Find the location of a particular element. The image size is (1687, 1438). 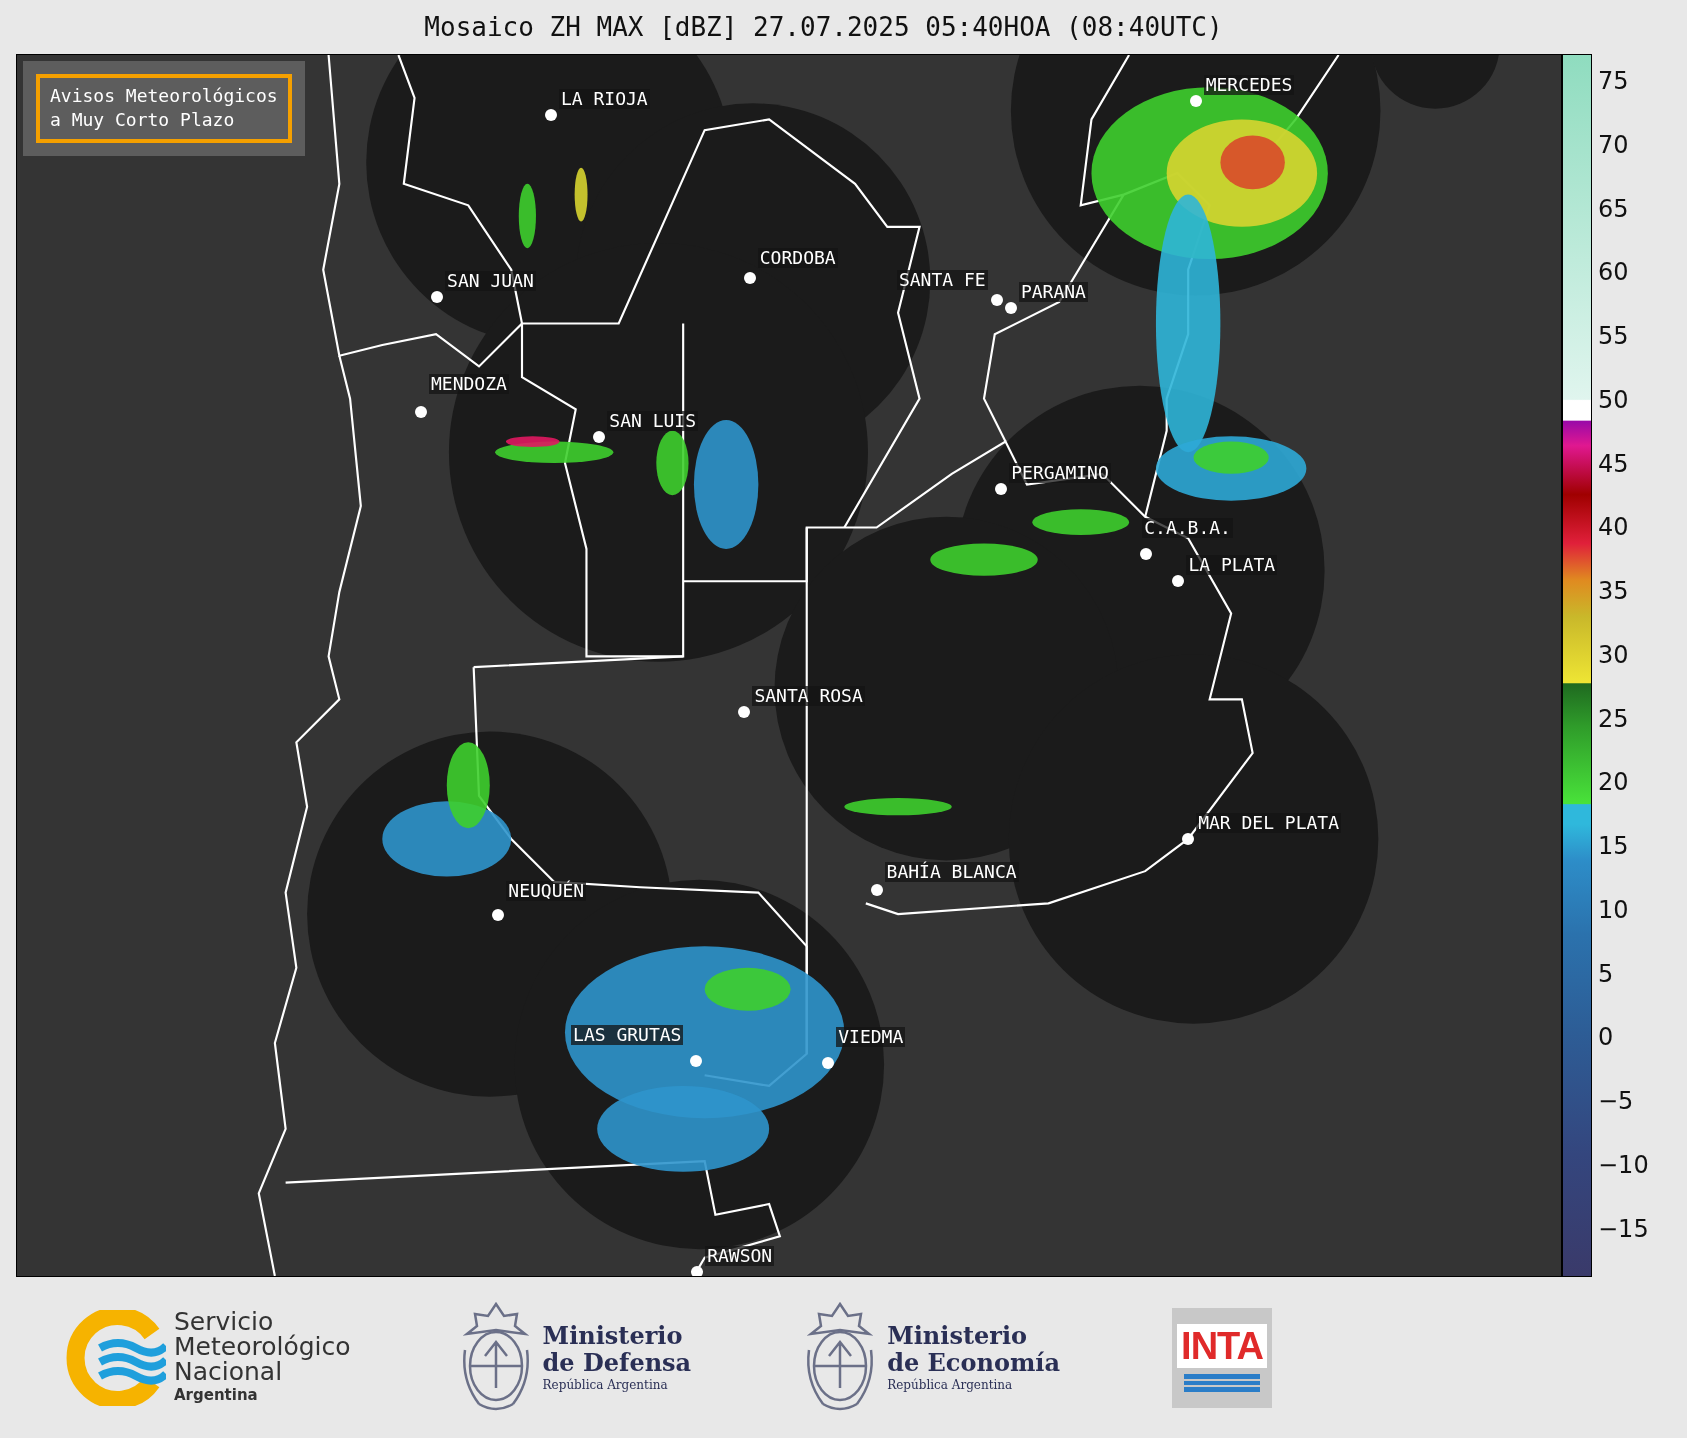

city-label: MERCEDES is located at coordinates (1249, 85).